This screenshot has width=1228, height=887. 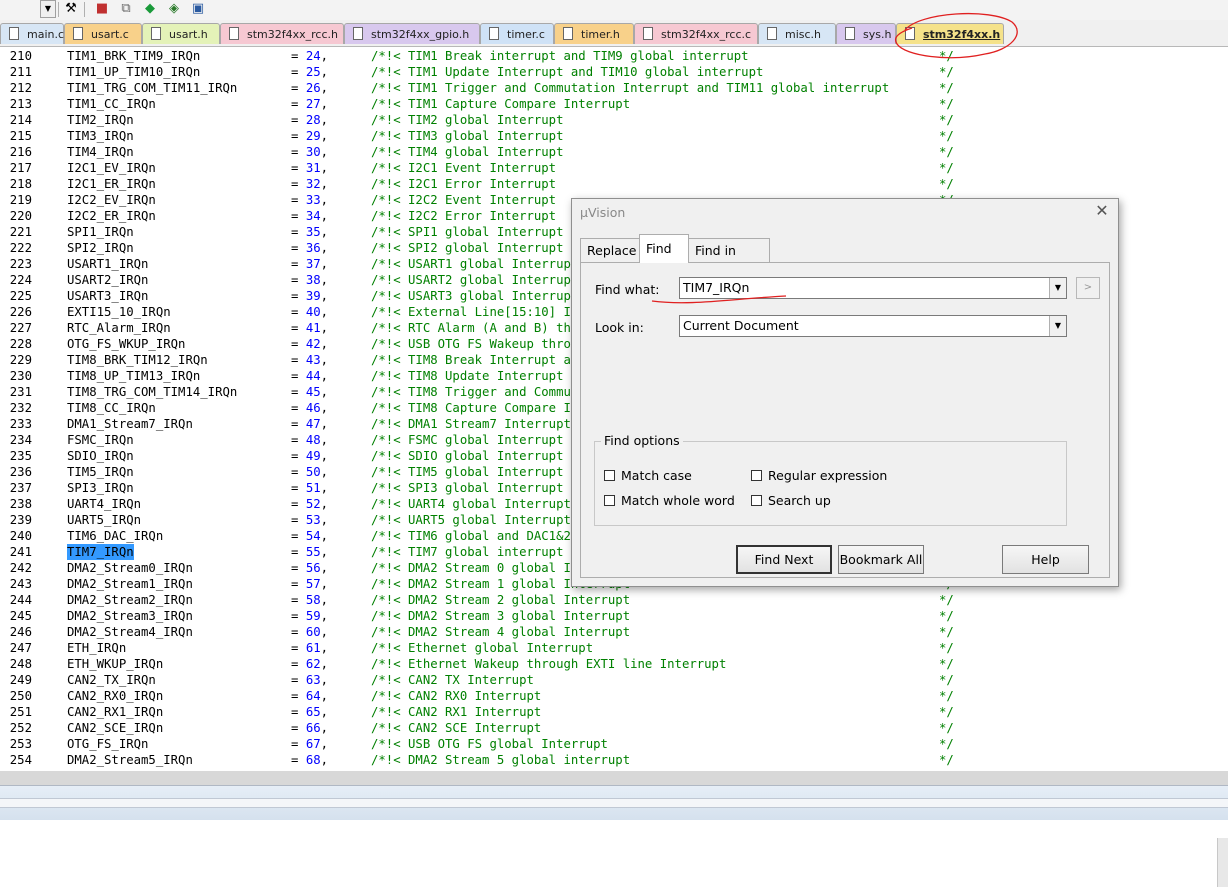 What do you see at coordinates (100, 152) in the screenshot?
I see `identifier: TIM4_IRQn` at bounding box center [100, 152].